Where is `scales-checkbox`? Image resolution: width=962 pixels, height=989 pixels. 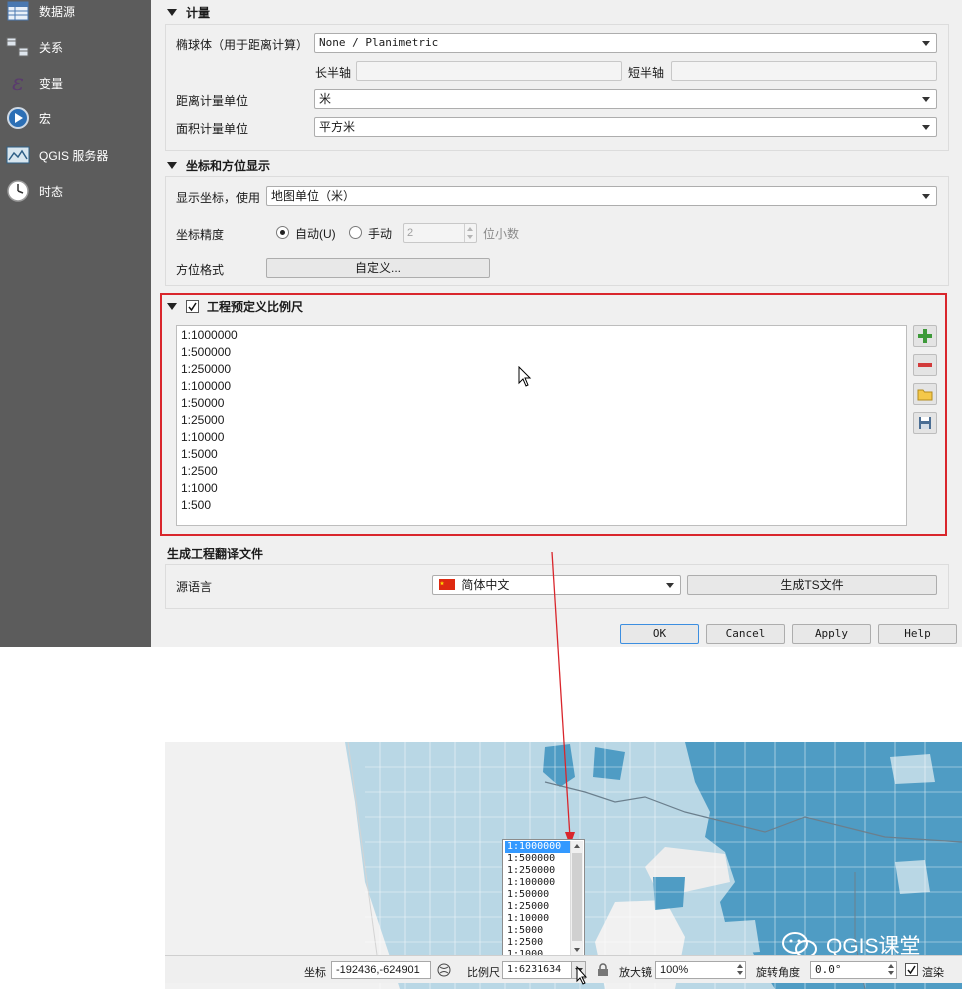
scales-checkbox is located at coordinates (192, 306).